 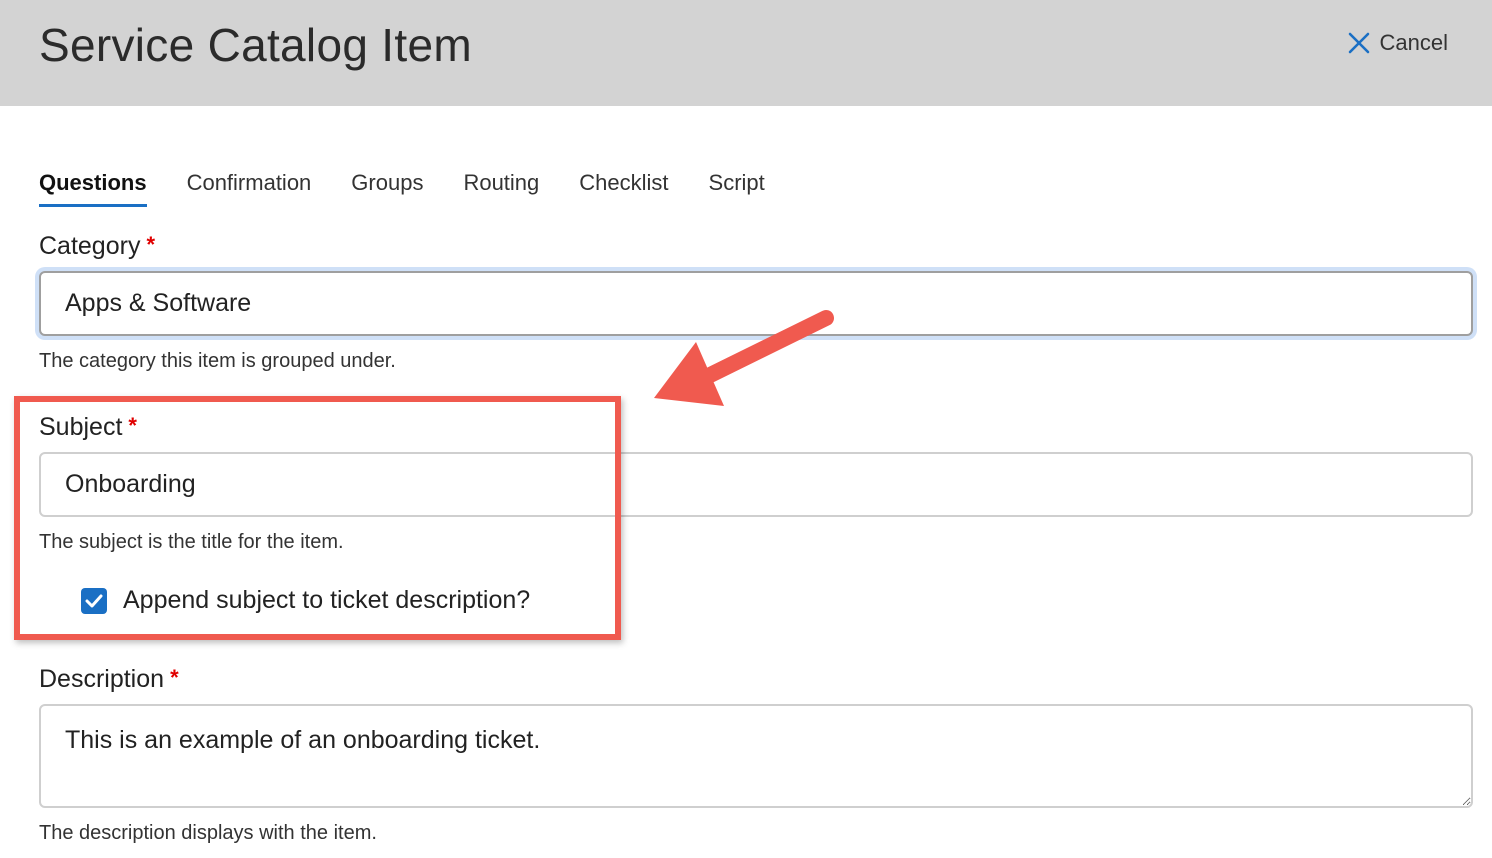 I want to click on append-subject-option: Append subject to ticket description?, so click(x=305, y=600).